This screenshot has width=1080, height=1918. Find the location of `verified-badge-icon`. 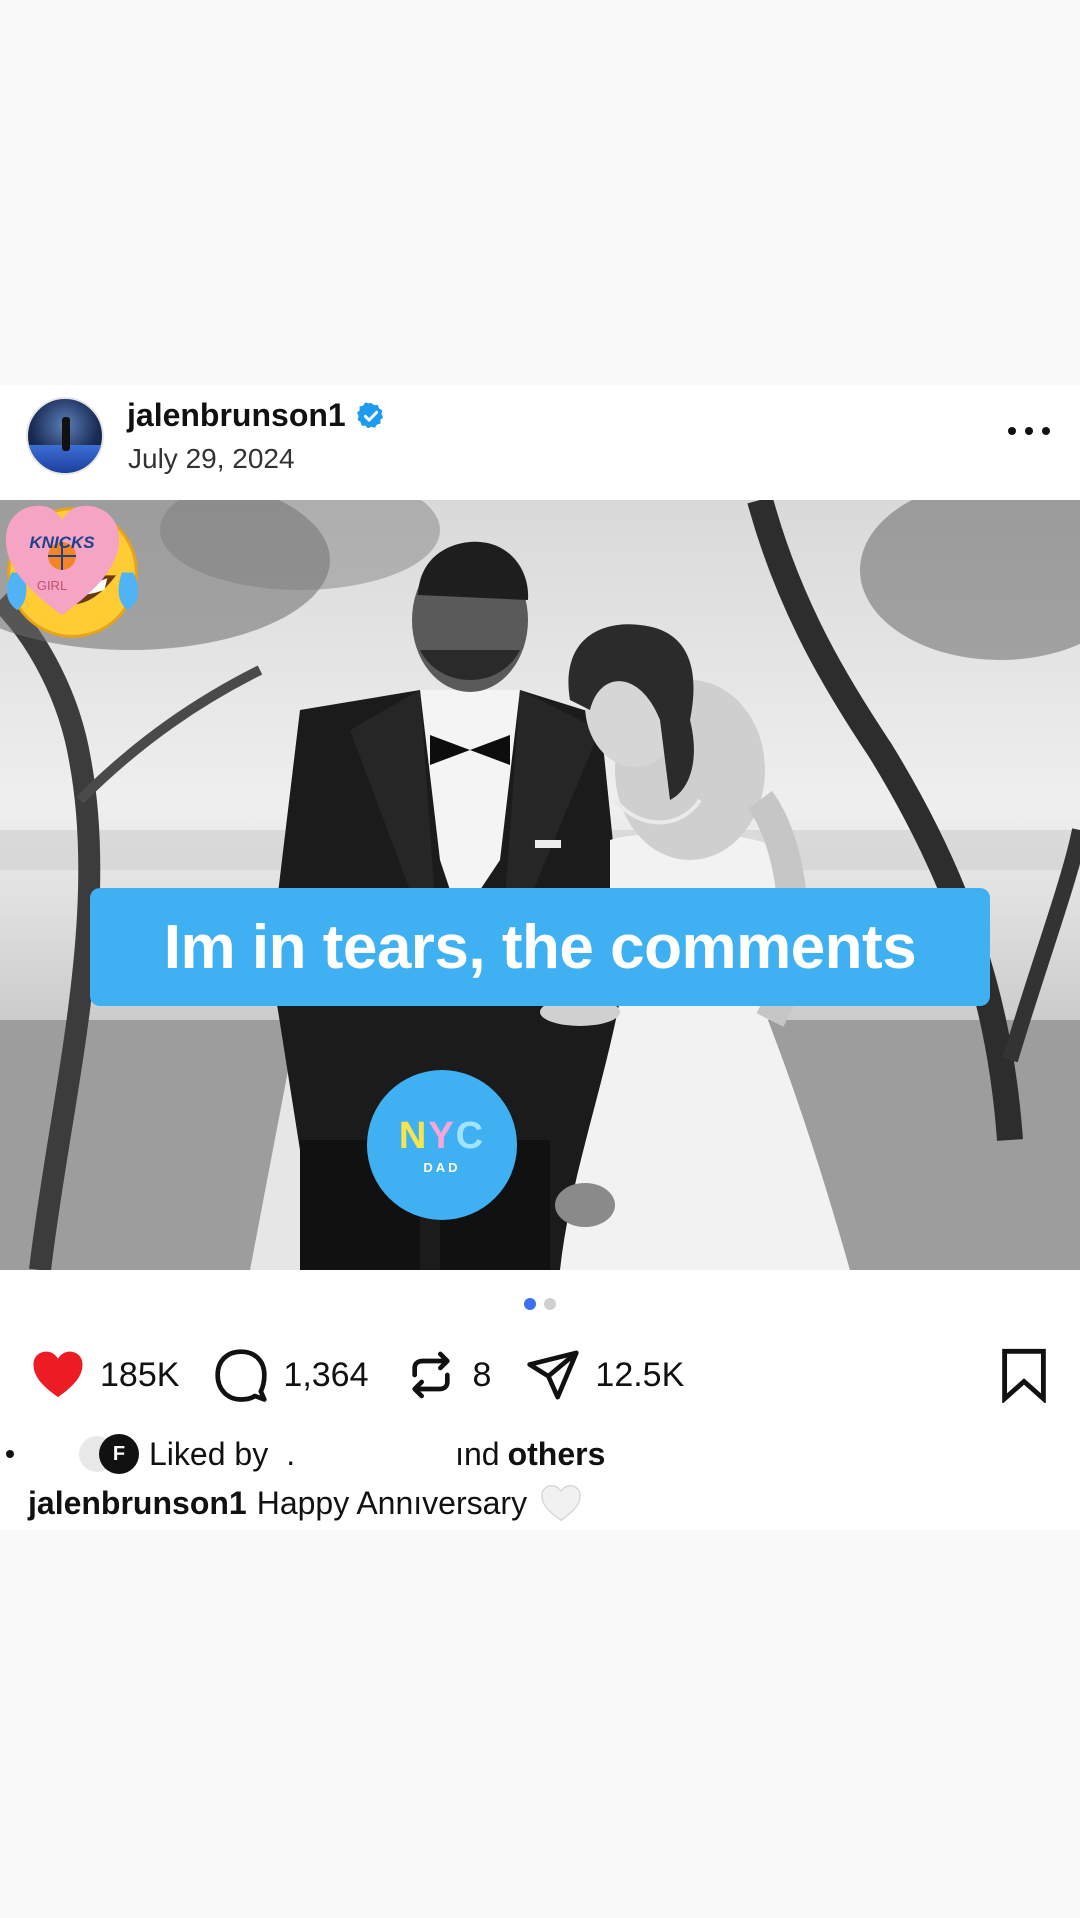

verified-badge-icon is located at coordinates (369, 414).